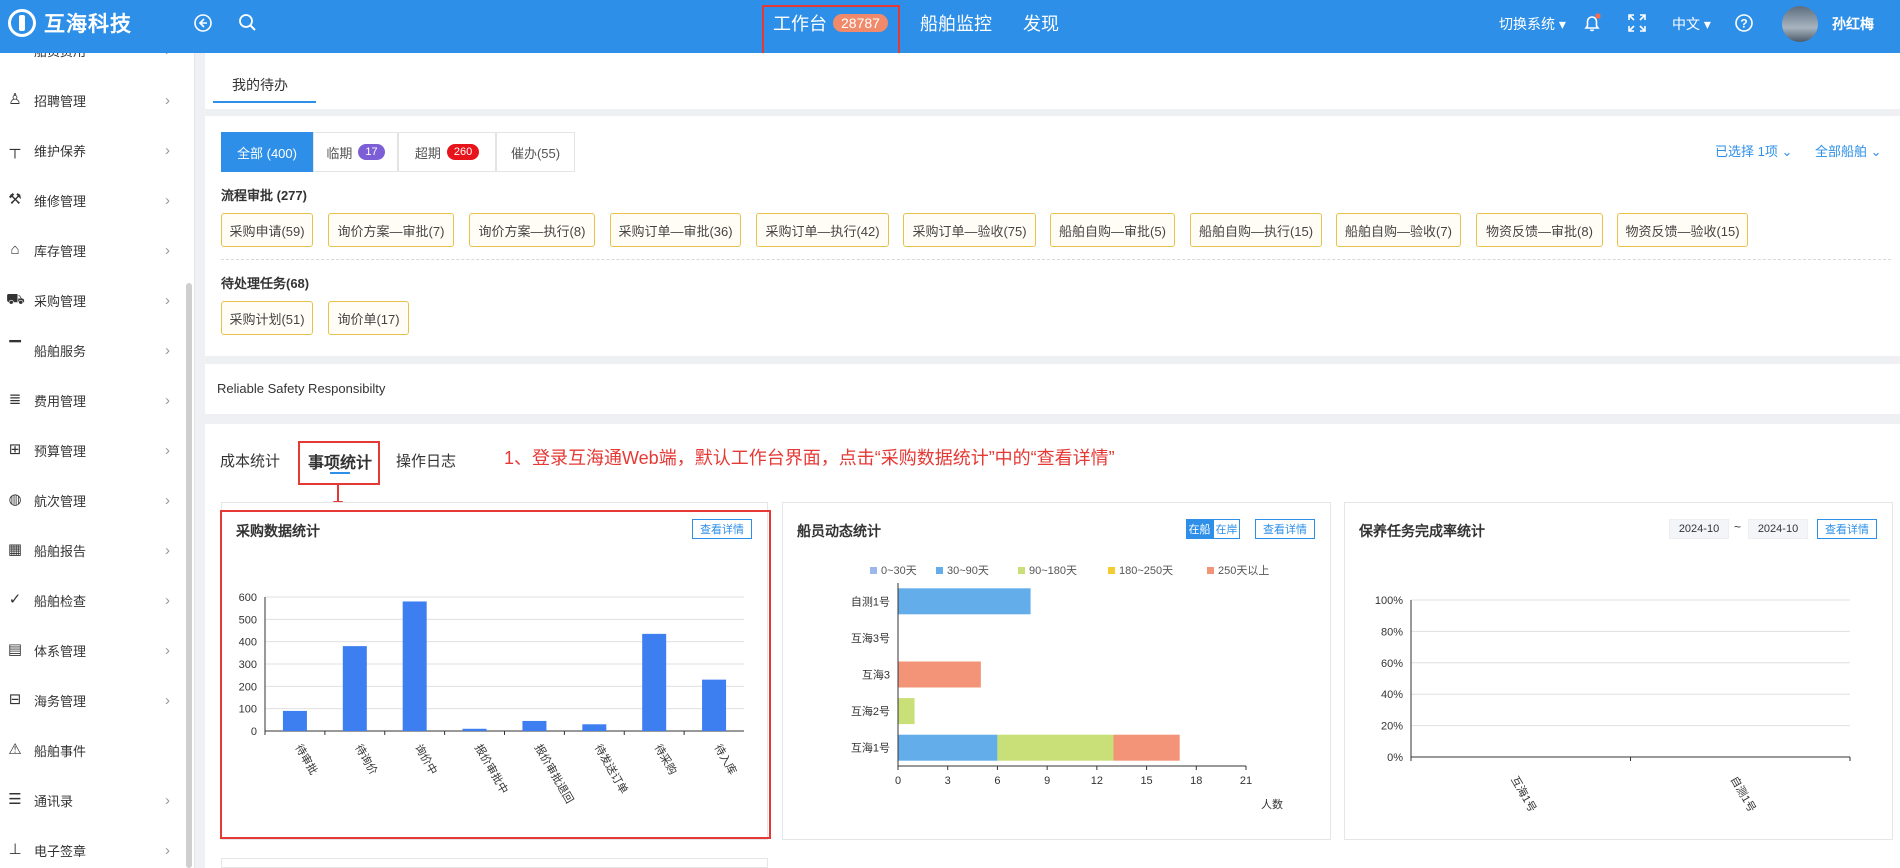 The width and height of the screenshot is (1900, 868). I want to click on process-tag: 船舶自购—验收(7), so click(1398, 230).